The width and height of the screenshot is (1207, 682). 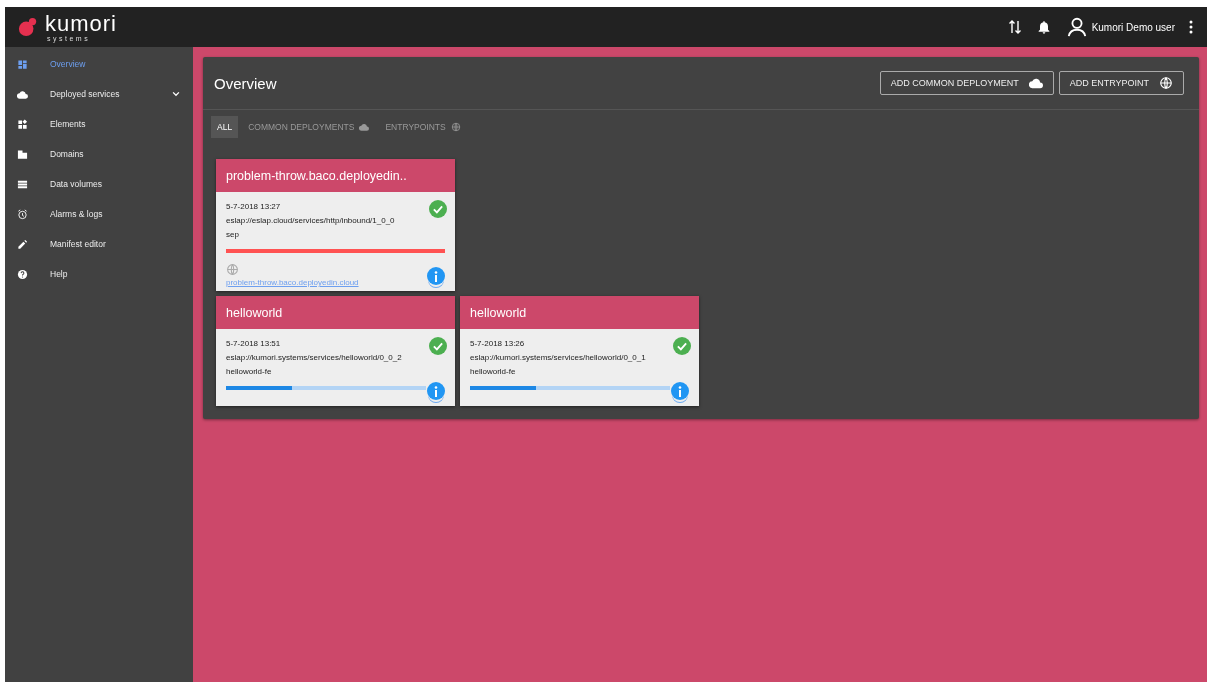 I want to click on panel-title: Overview, so click(x=246, y=83).